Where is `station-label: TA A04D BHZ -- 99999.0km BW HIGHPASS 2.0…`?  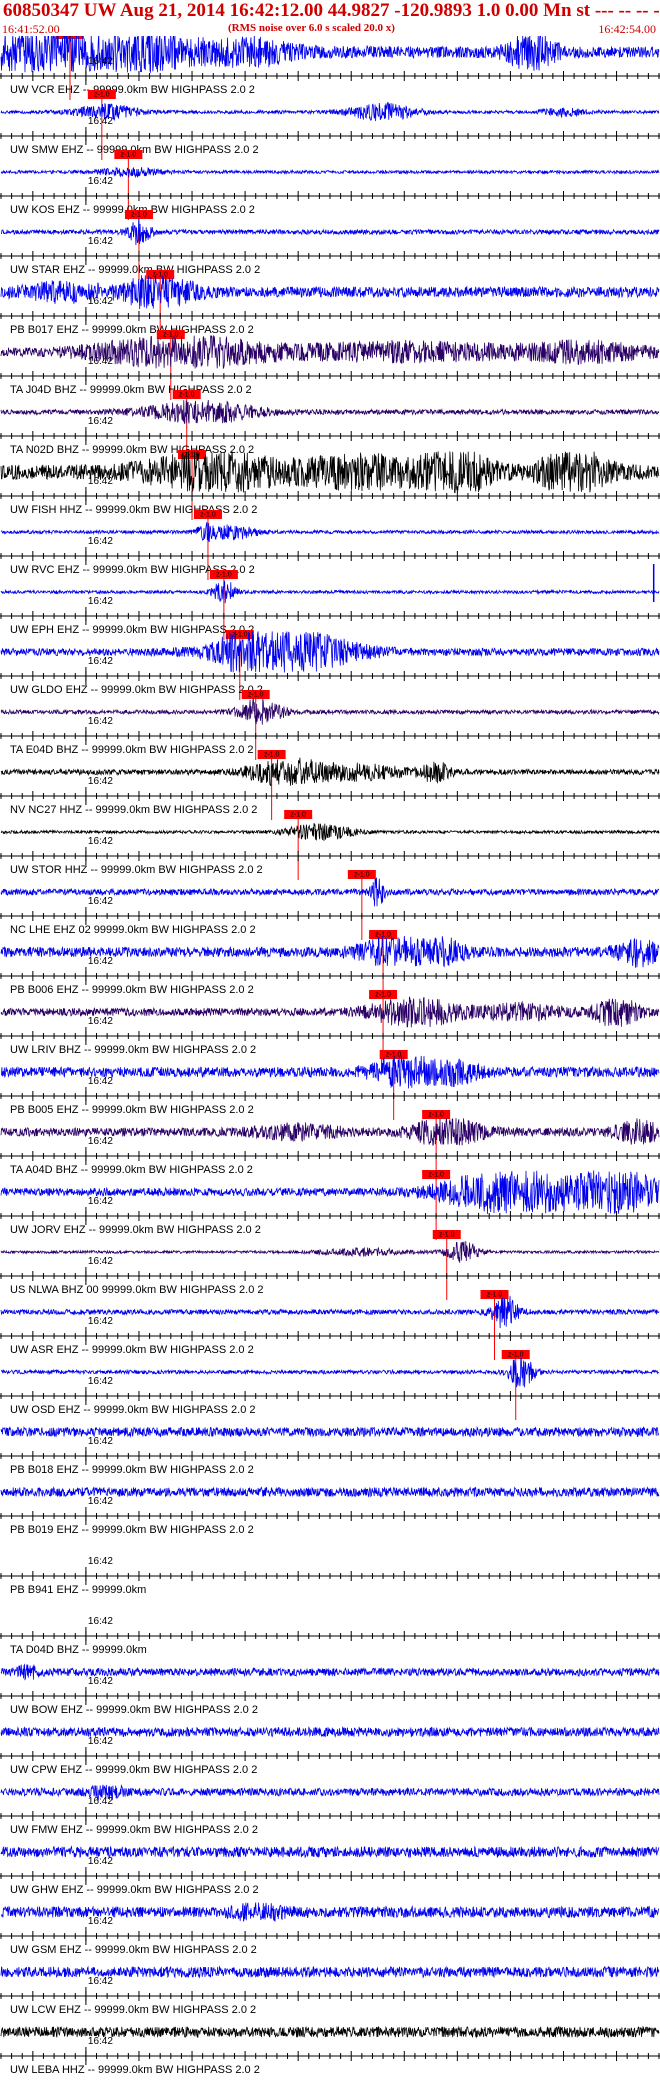
station-label: TA A04D BHZ -- 99999.0km BW HIGHPASS 2.0… is located at coordinates (131, 1170).